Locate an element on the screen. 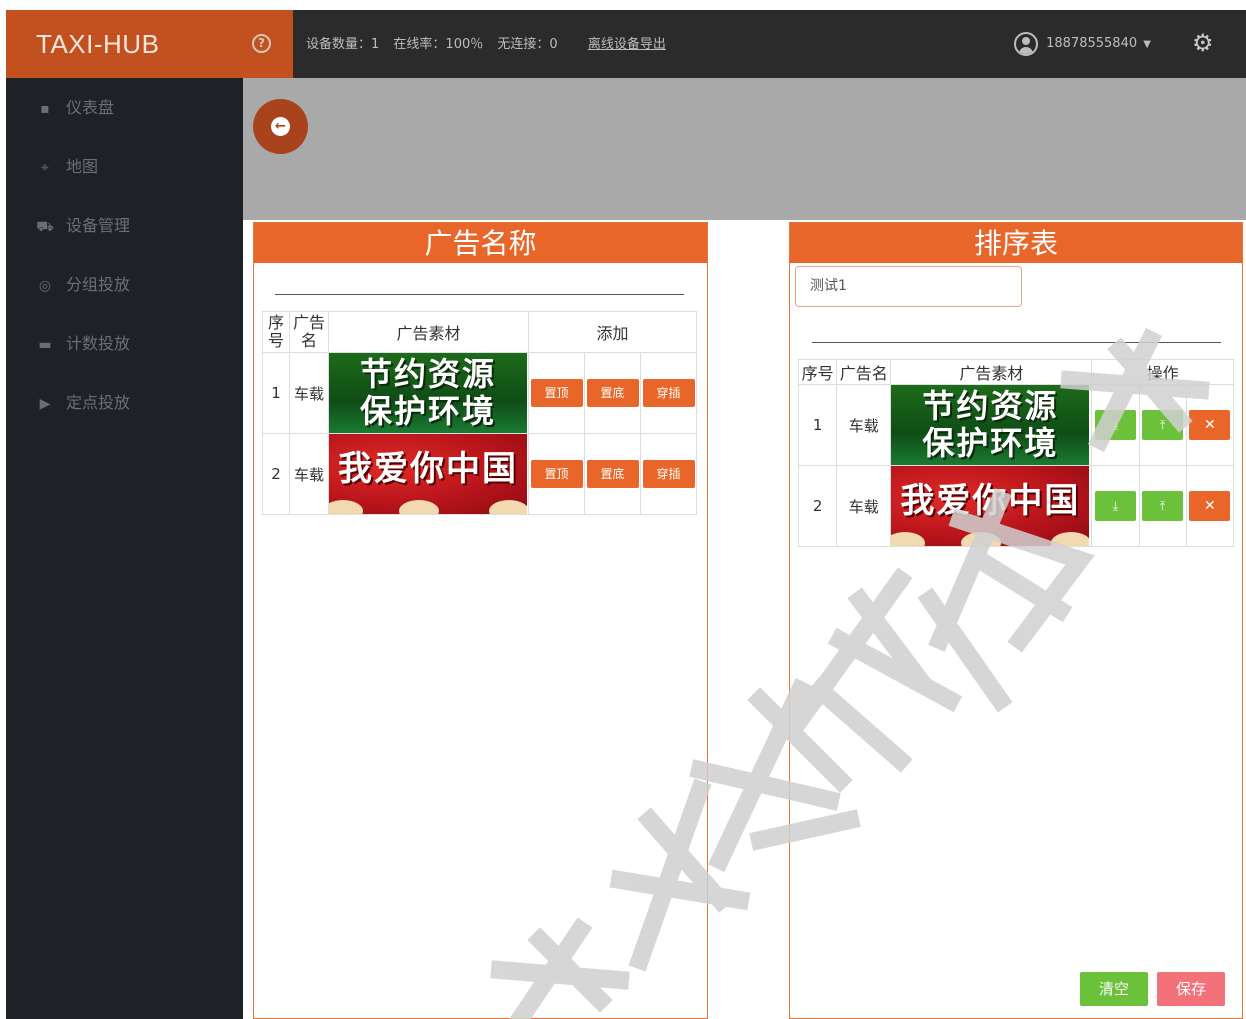  back-button: ← is located at coordinates (280, 126).